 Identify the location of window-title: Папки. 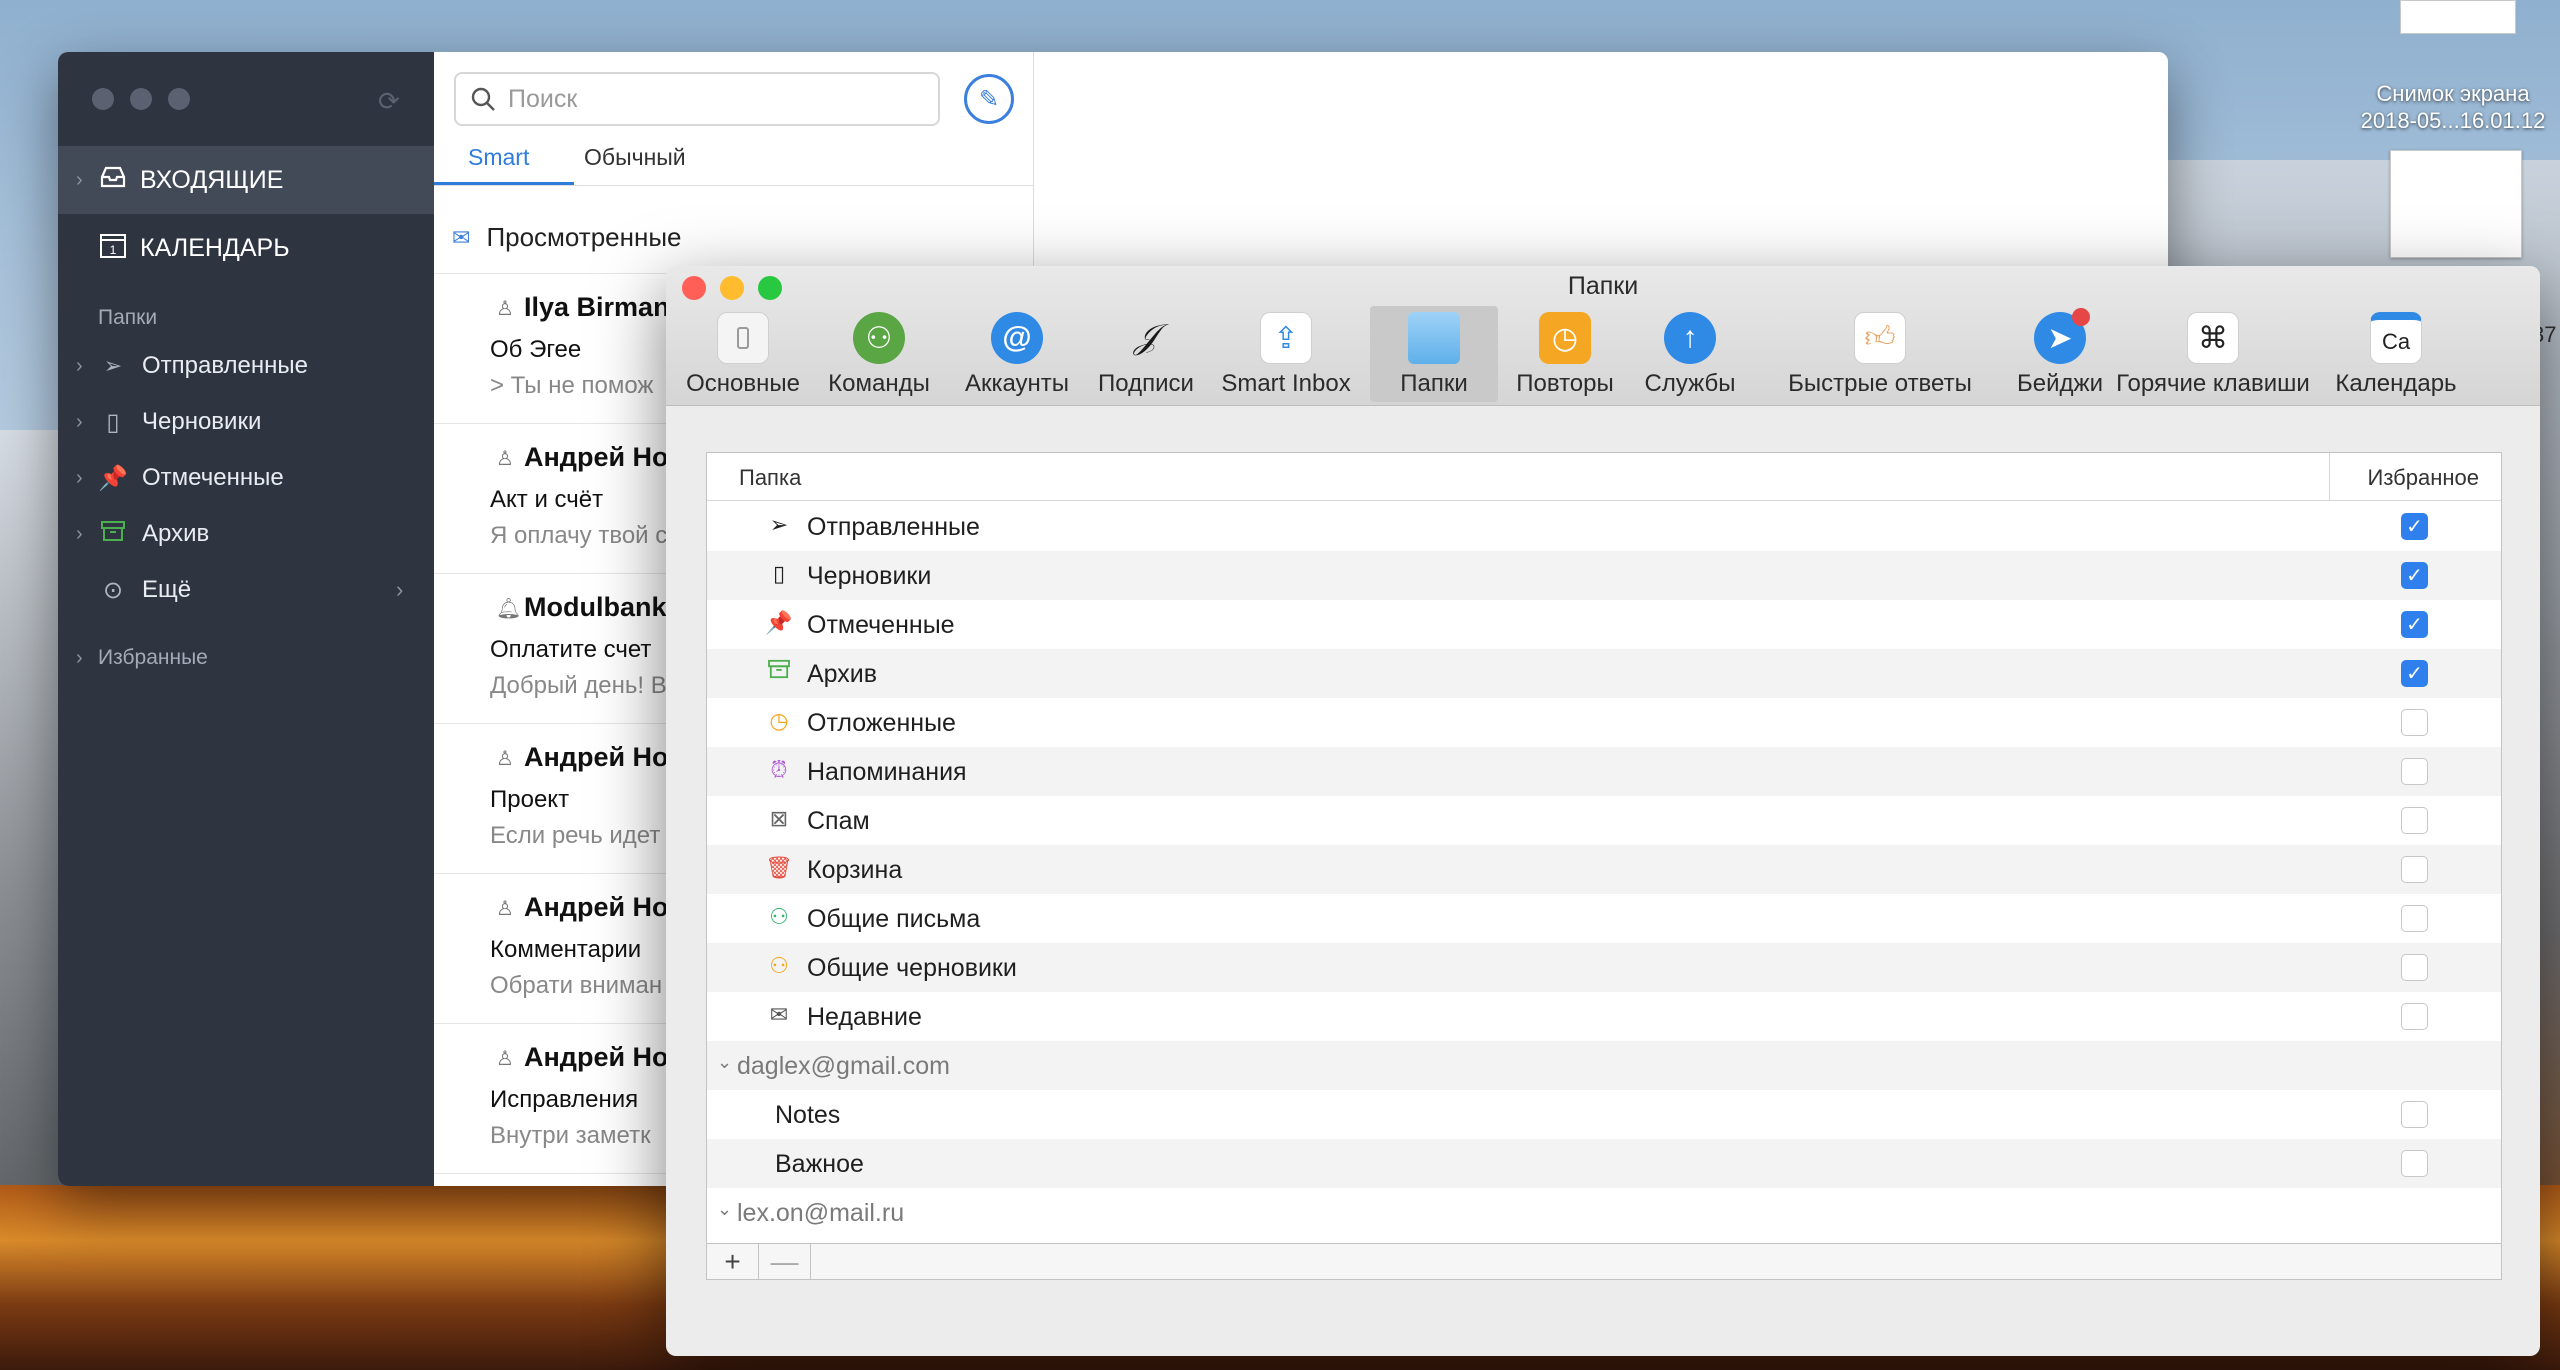
(1603, 286).